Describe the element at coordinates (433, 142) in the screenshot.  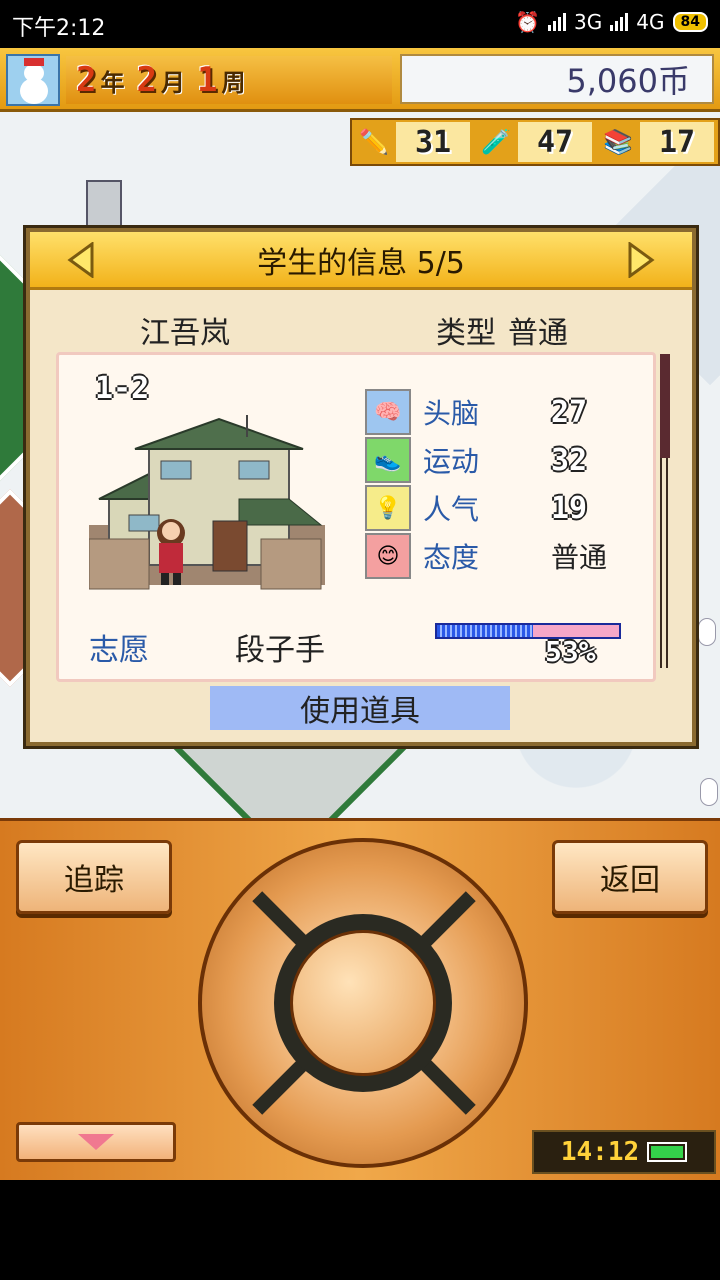
I see `resource-value: 31` at that location.